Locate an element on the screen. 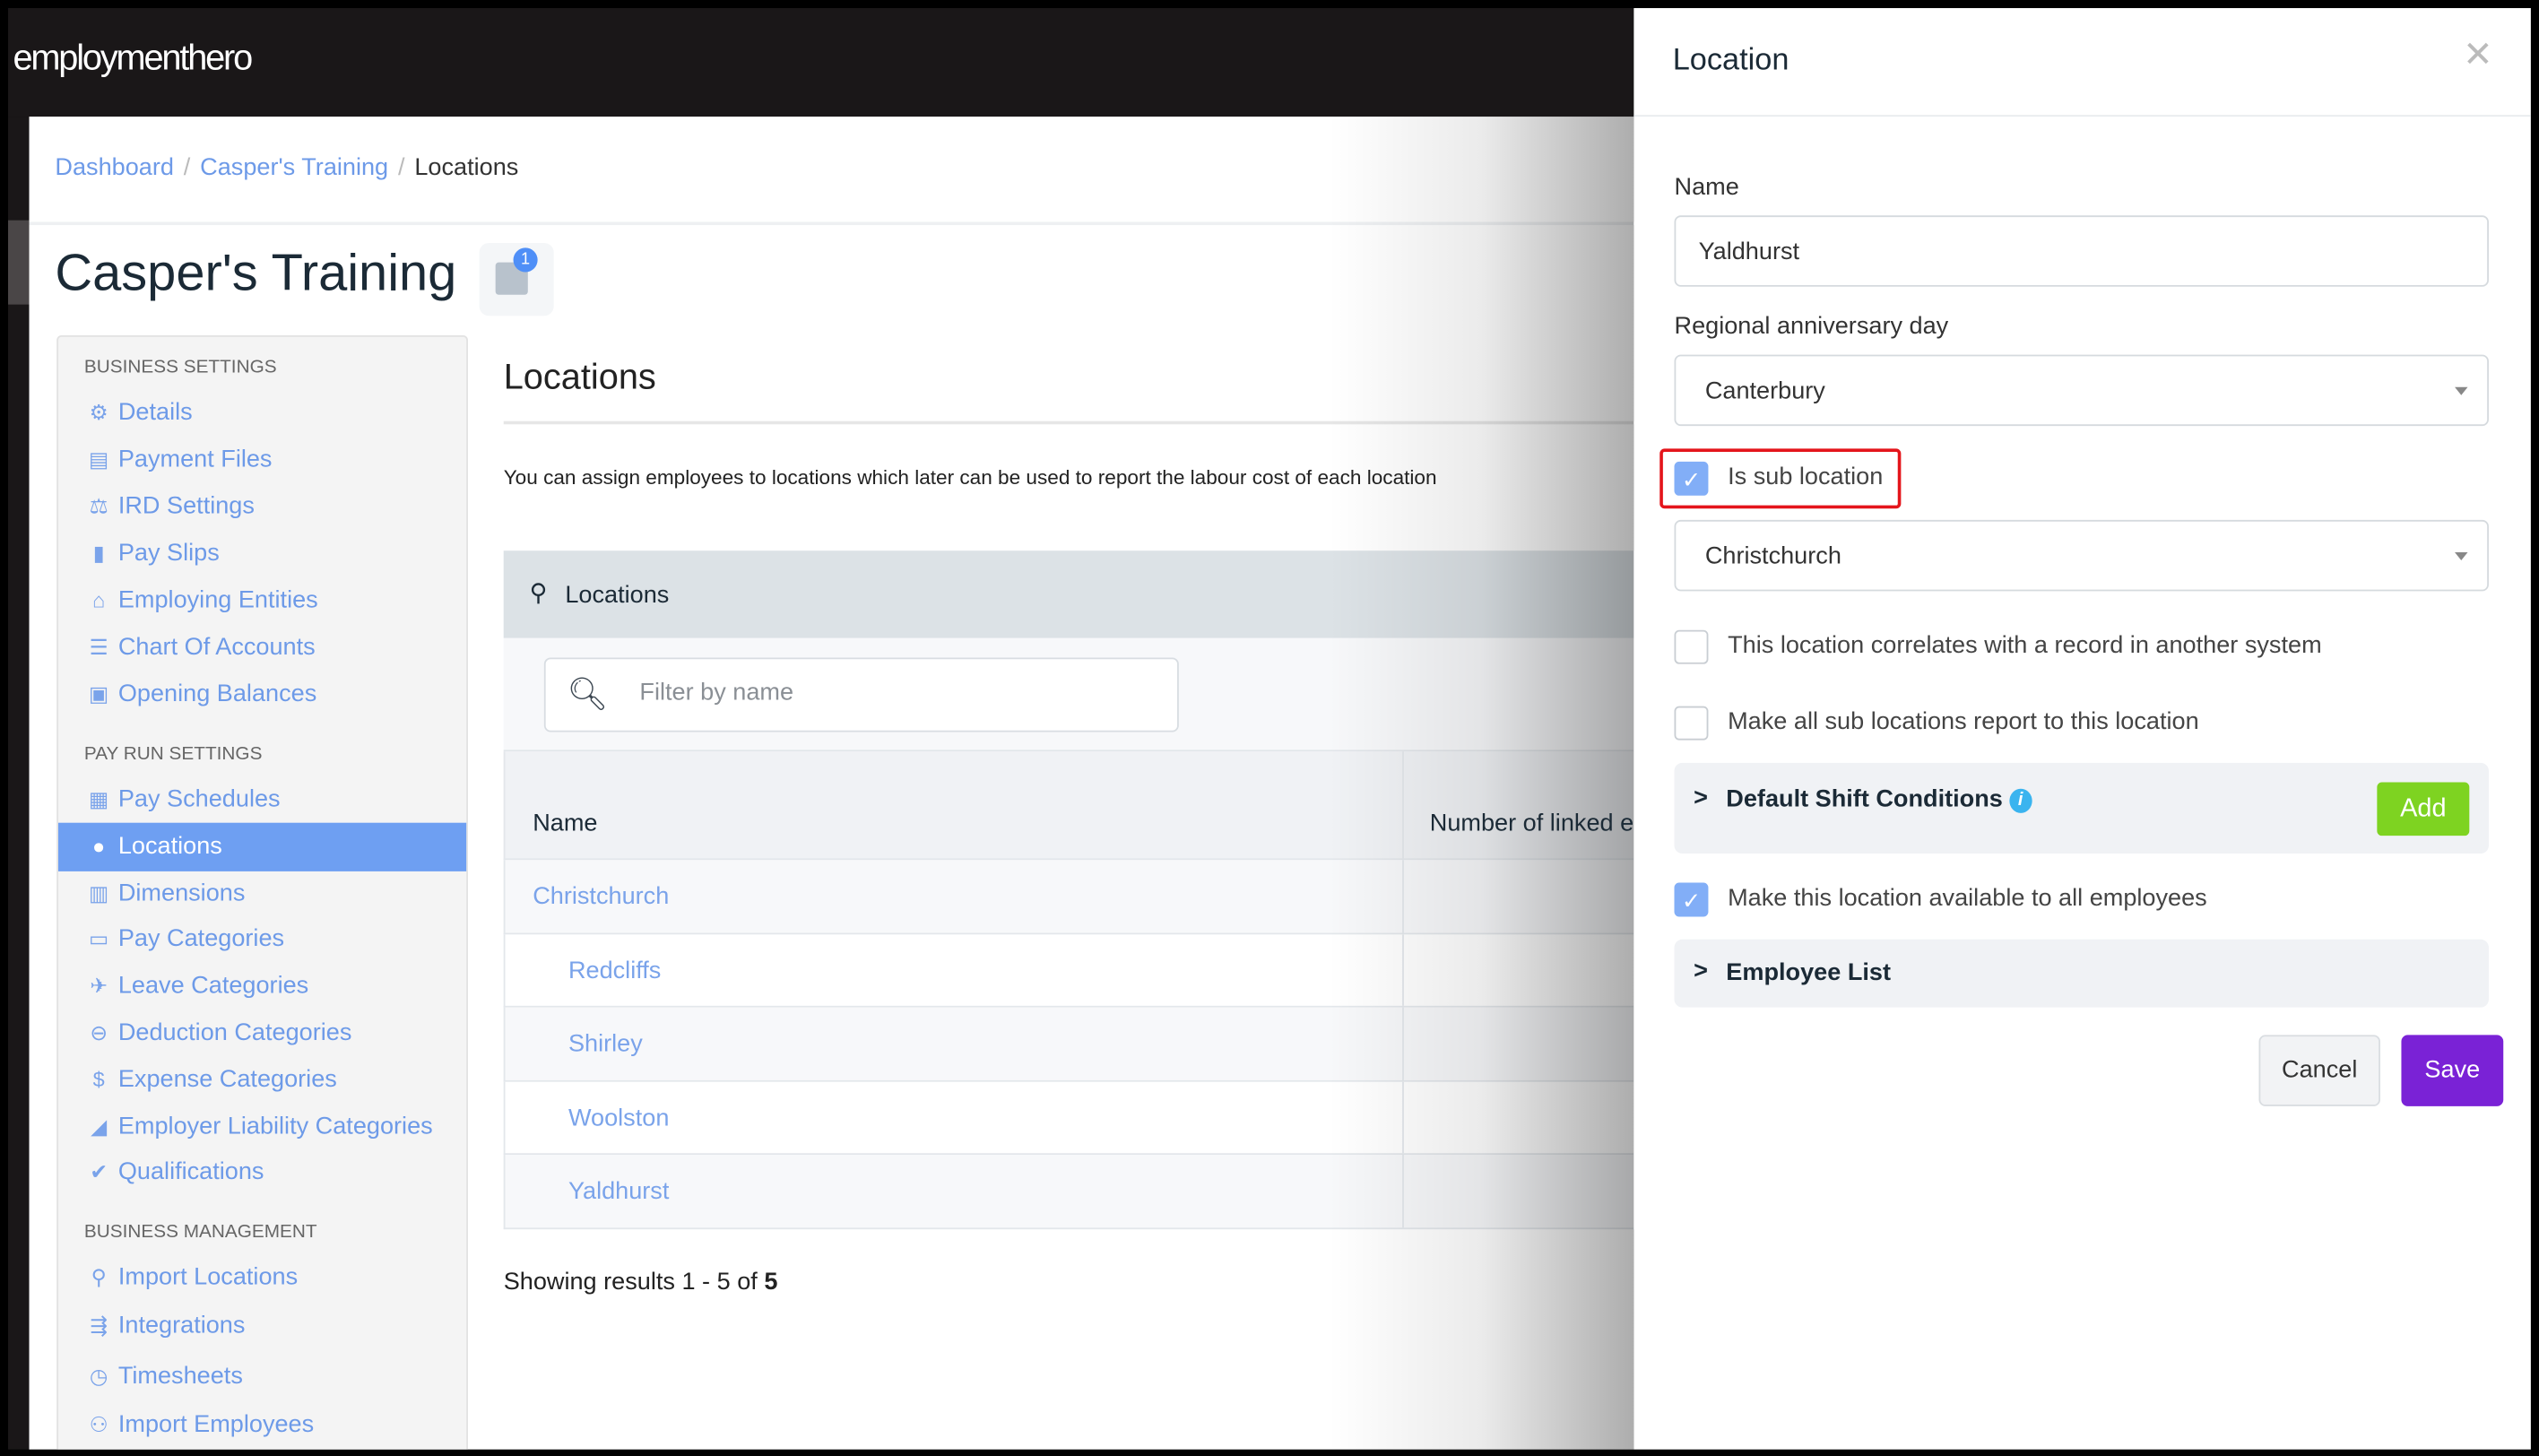 The width and height of the screenshot is (2539, 1456). sidebar-item-label: Pay Categories is located at coordinates (201, 939).